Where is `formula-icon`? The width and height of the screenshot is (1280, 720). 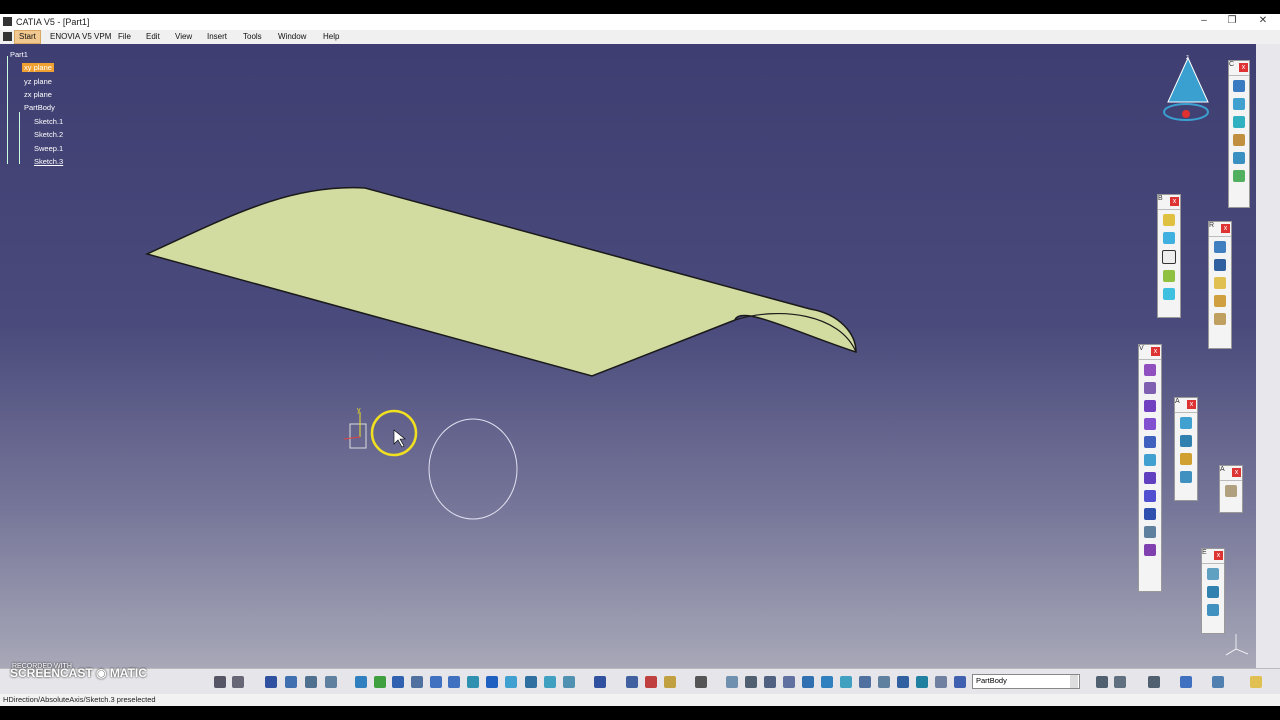
formula-icon is located at coordinates (220, 682).